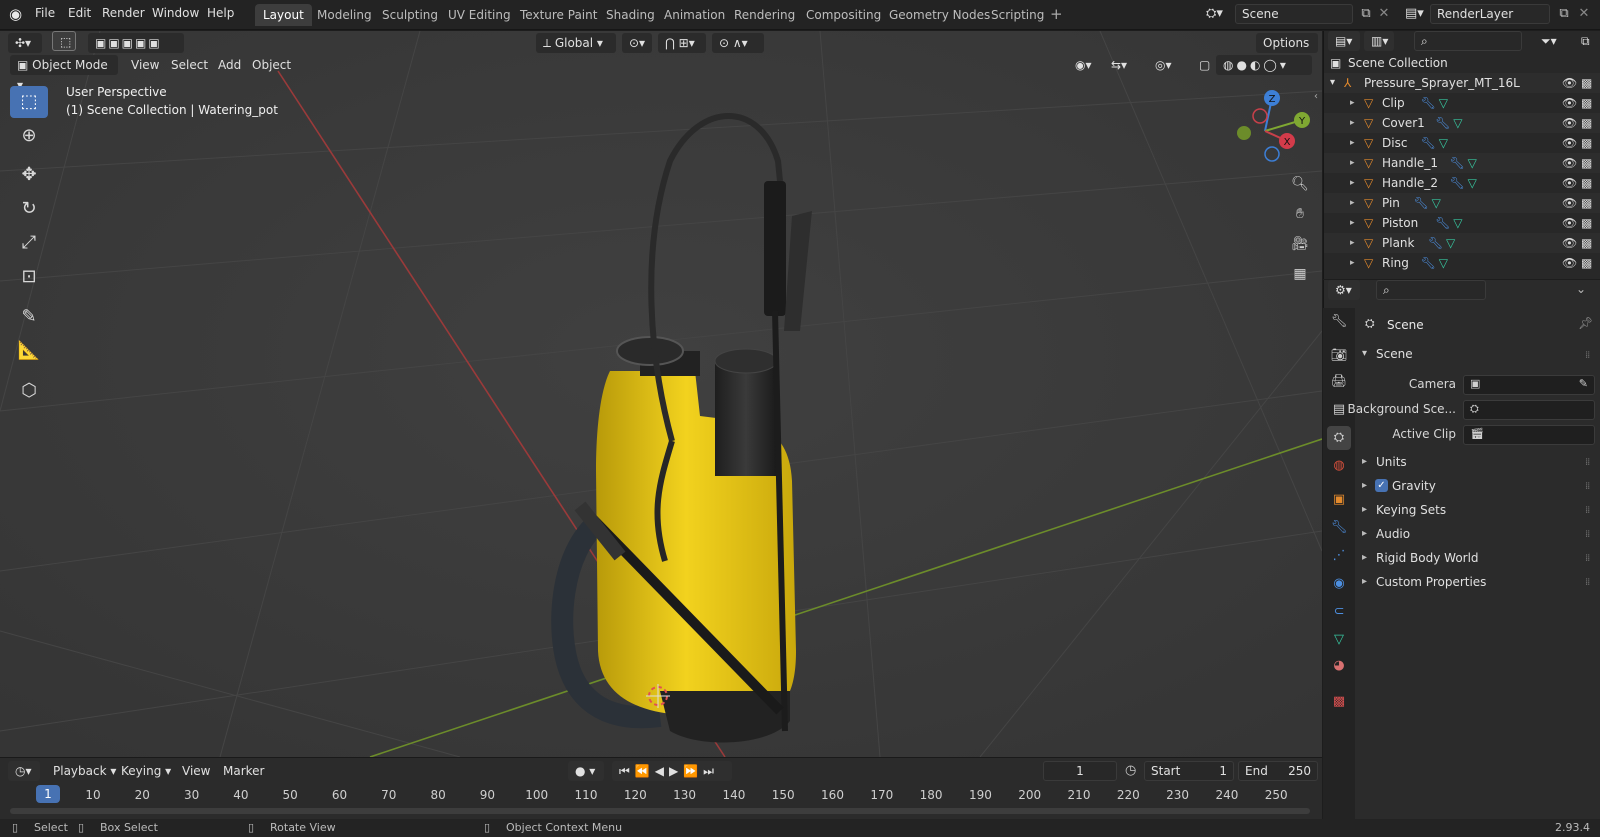 The width and height of the screenshot is (1600, 837). Describe the element at coordinates (24, 771) in the screenshot. I see `timeline-editor-type-icon: ◷▾` at that location.